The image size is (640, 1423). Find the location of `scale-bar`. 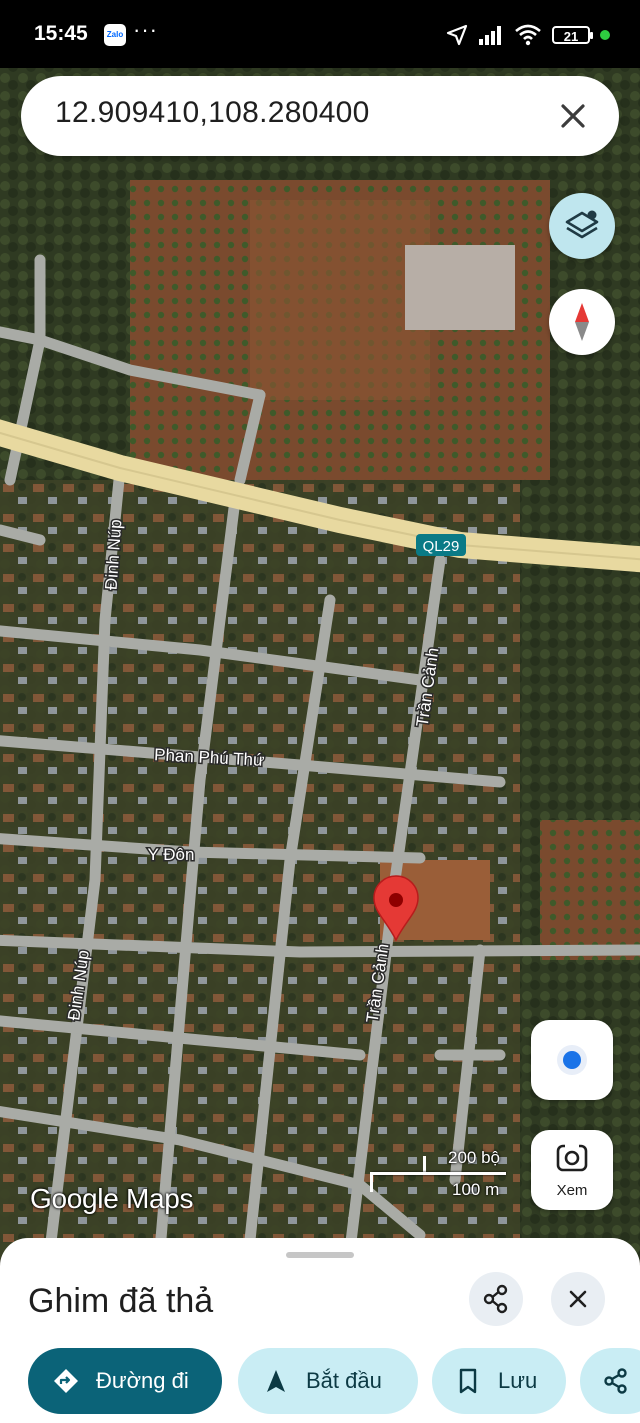

scale-bar is located at coordinates (439, 1173).